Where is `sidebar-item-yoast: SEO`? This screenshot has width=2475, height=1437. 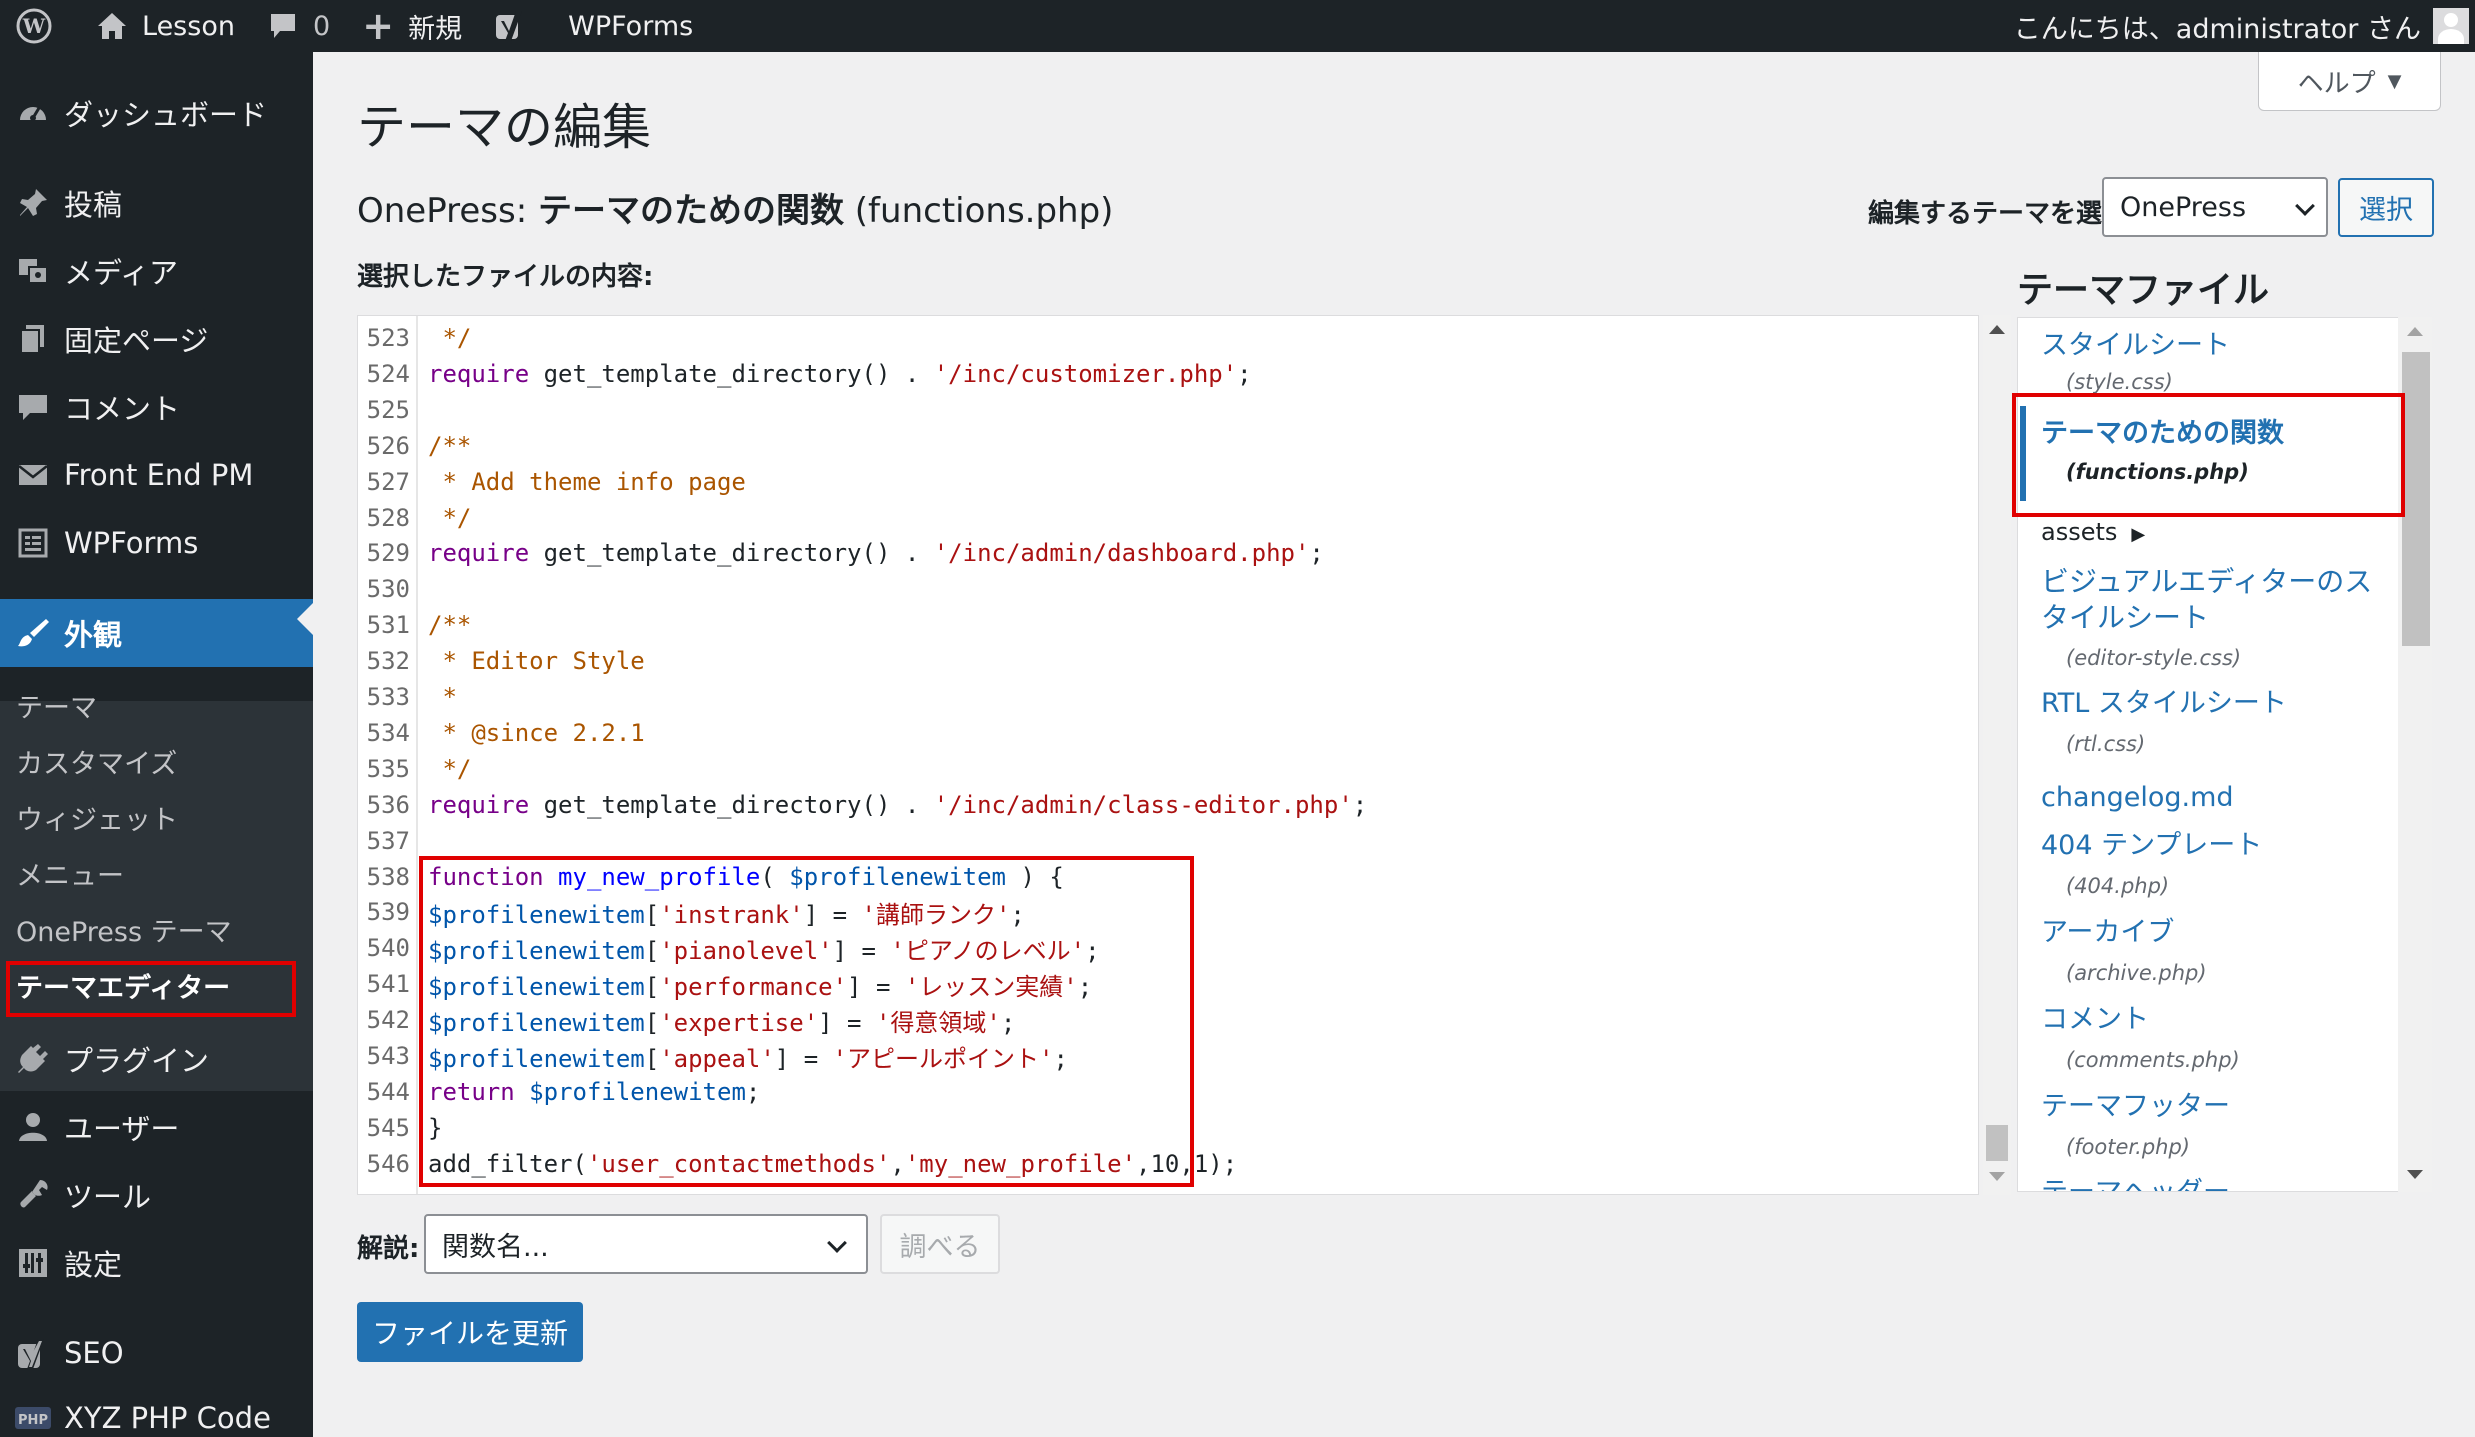
sidebar-item-yoast: SEO is located at coordinates (156, 1353).